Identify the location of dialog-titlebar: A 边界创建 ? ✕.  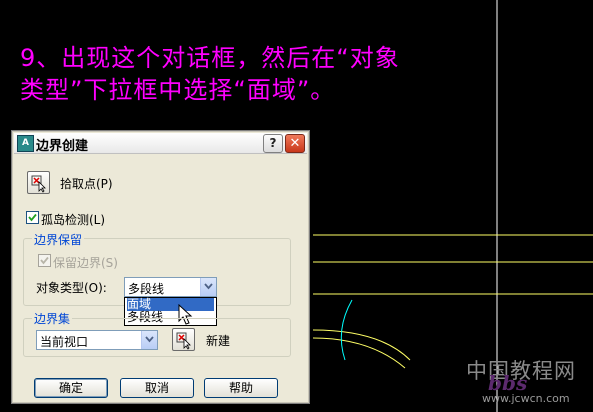
(160, 143).